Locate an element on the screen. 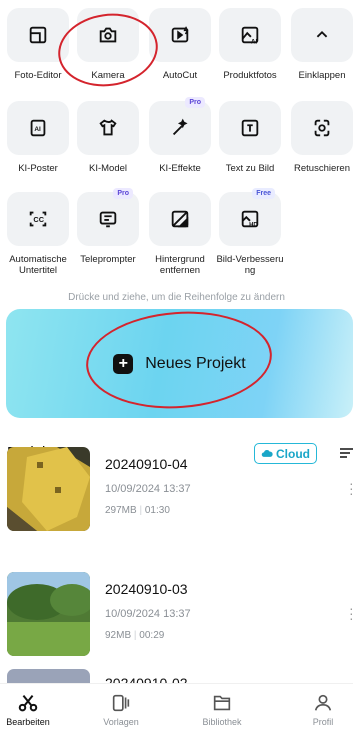 The image size is (353, 734). new-project-button: + Neues Projekt is located at coordinates (179, 363).